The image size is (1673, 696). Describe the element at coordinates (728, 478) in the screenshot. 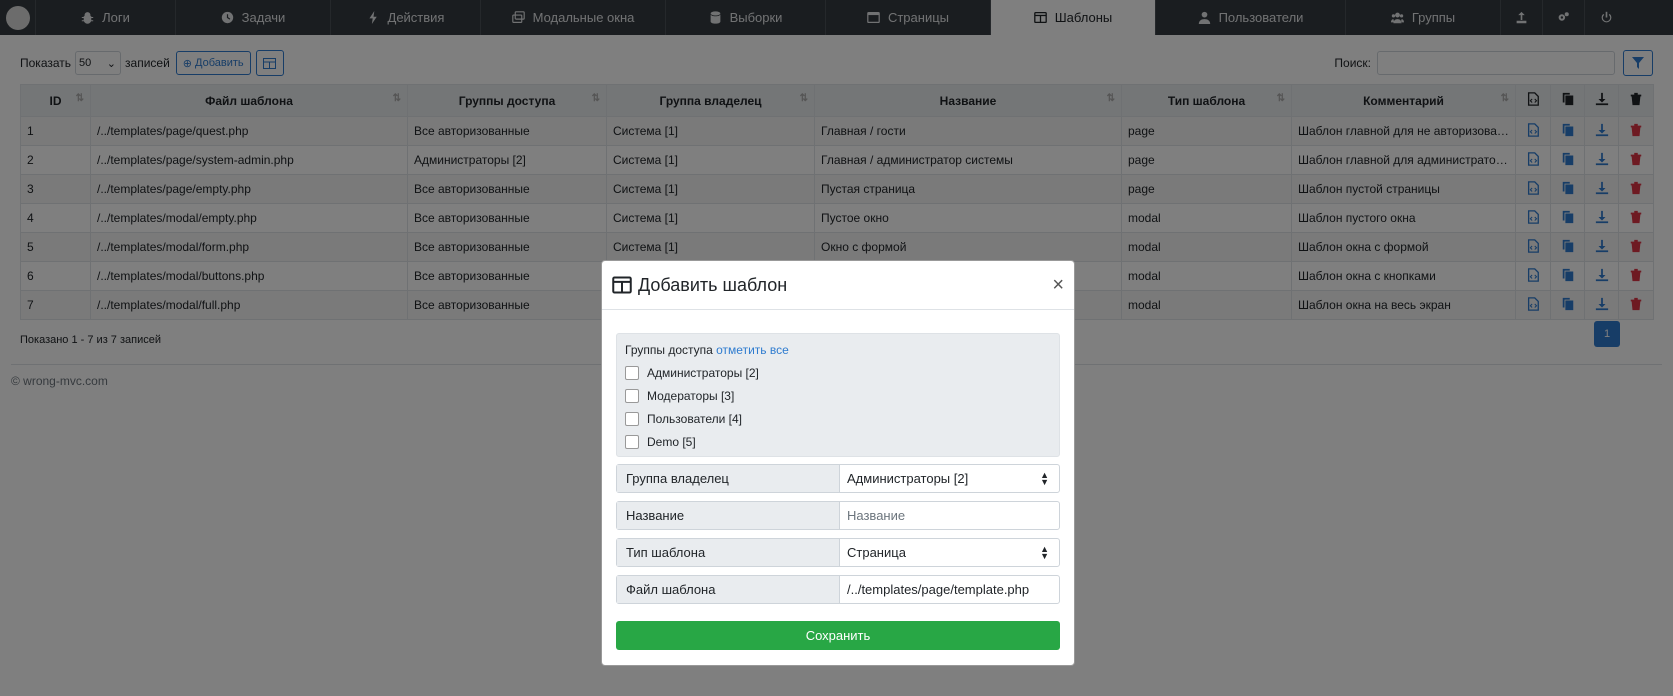

I see `owner-group-label: Группа владелец` at that location.